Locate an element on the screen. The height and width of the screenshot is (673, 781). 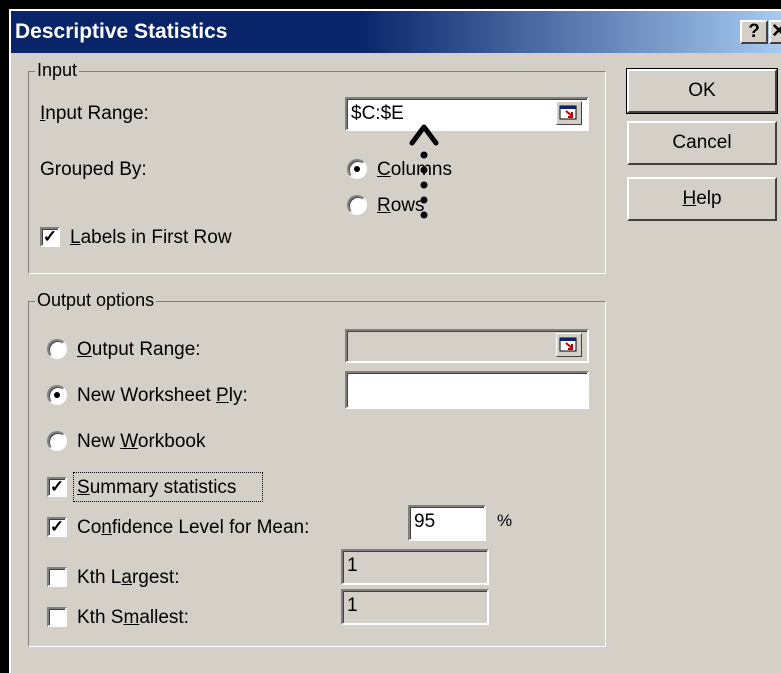
new-worksheet-ply-field is located at coordinates (467, 390).